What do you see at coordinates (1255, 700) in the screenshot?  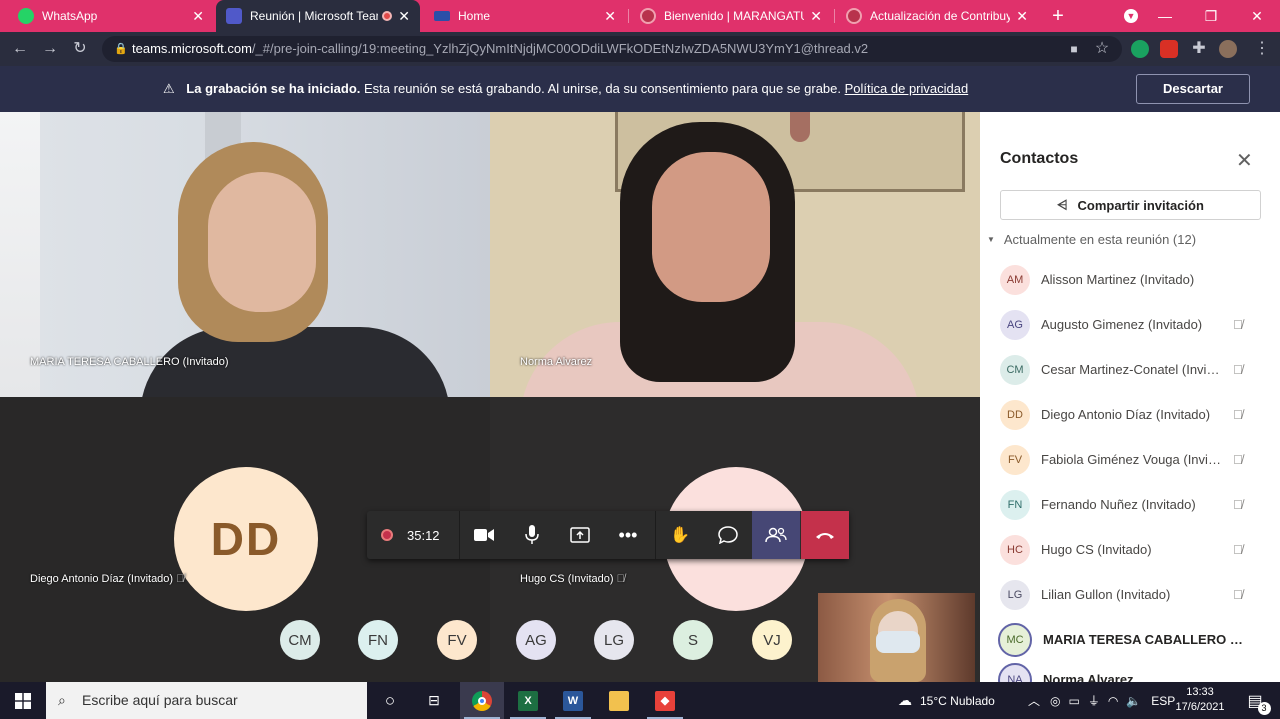 I see `notifications-button: ▤ 3` at bounding box center [1255, 700].